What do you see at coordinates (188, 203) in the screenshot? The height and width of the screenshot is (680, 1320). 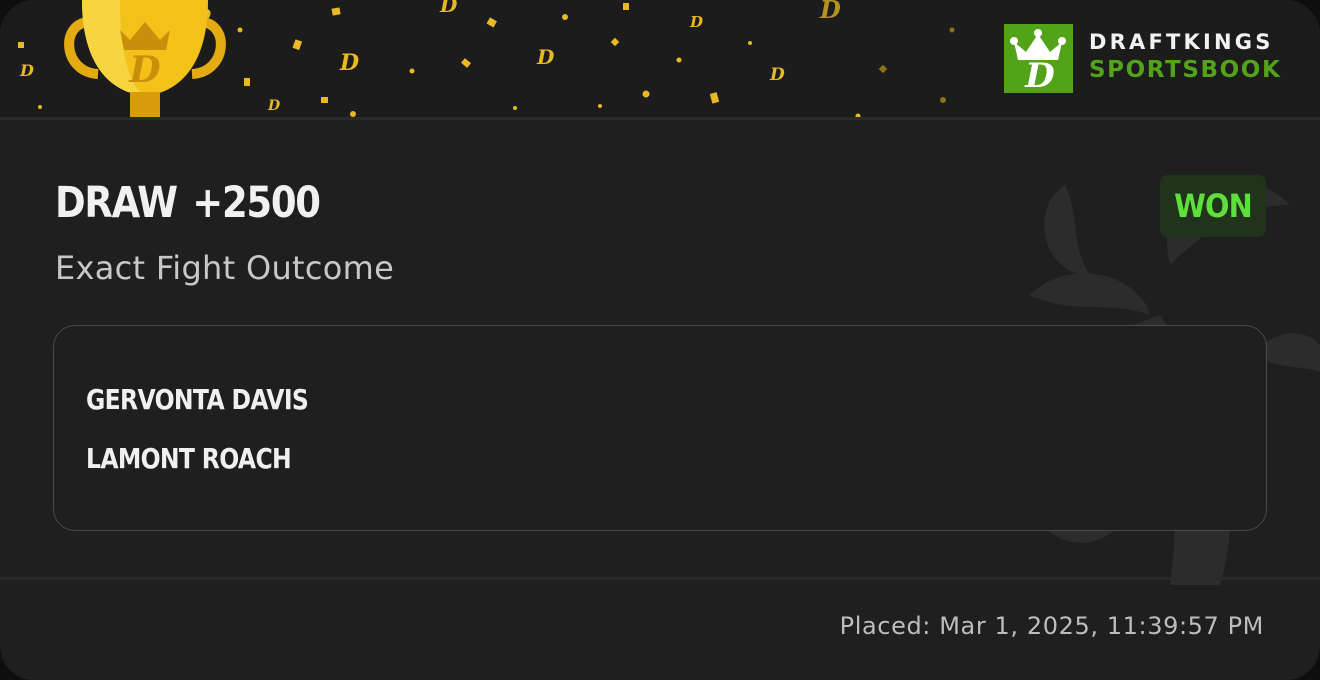 I see `bet-title: DRAW +2500` at bounding box center [188, 203].